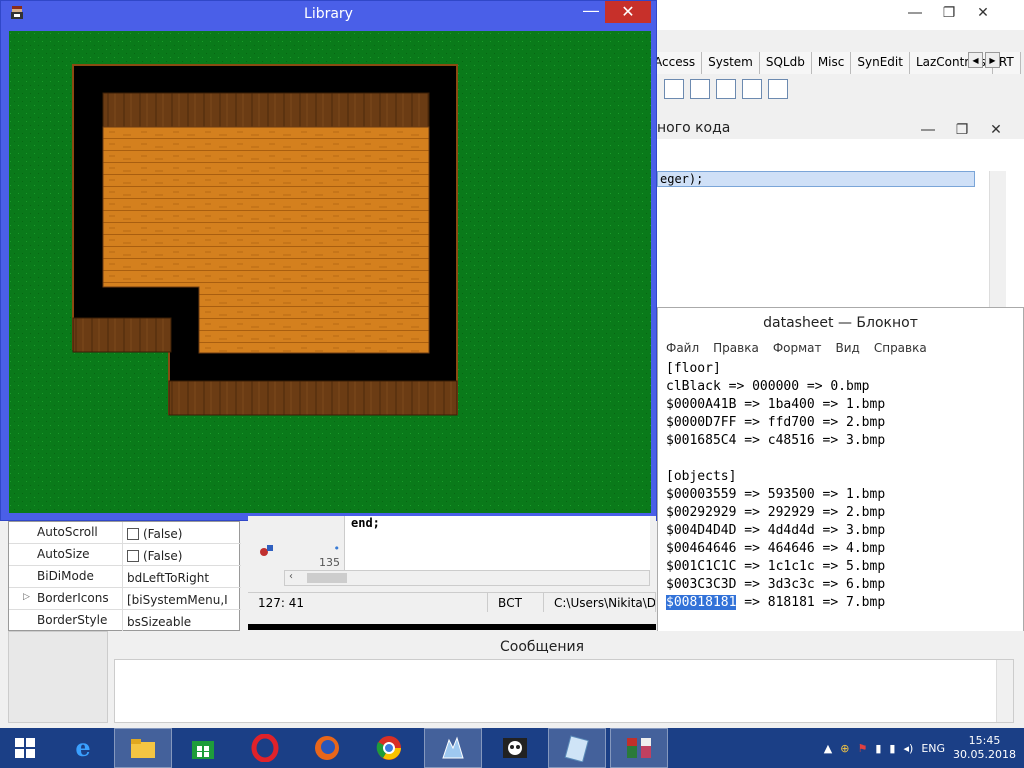  What do you see at coordinates (992, 60) in the screenshot?
I see `palette-right-arrow-icon: ▶` at bounding box center [992, 60].